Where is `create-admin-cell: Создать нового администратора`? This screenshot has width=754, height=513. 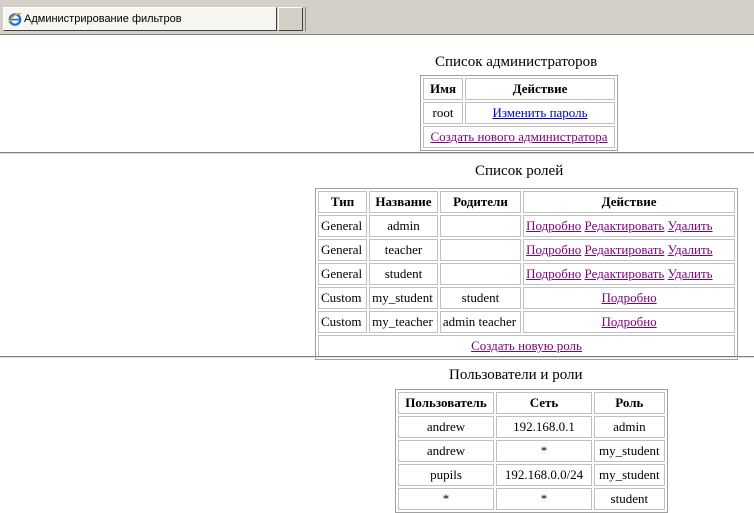 create-admin-cell: Создать нового администратора is located at coordinates (519, 137).